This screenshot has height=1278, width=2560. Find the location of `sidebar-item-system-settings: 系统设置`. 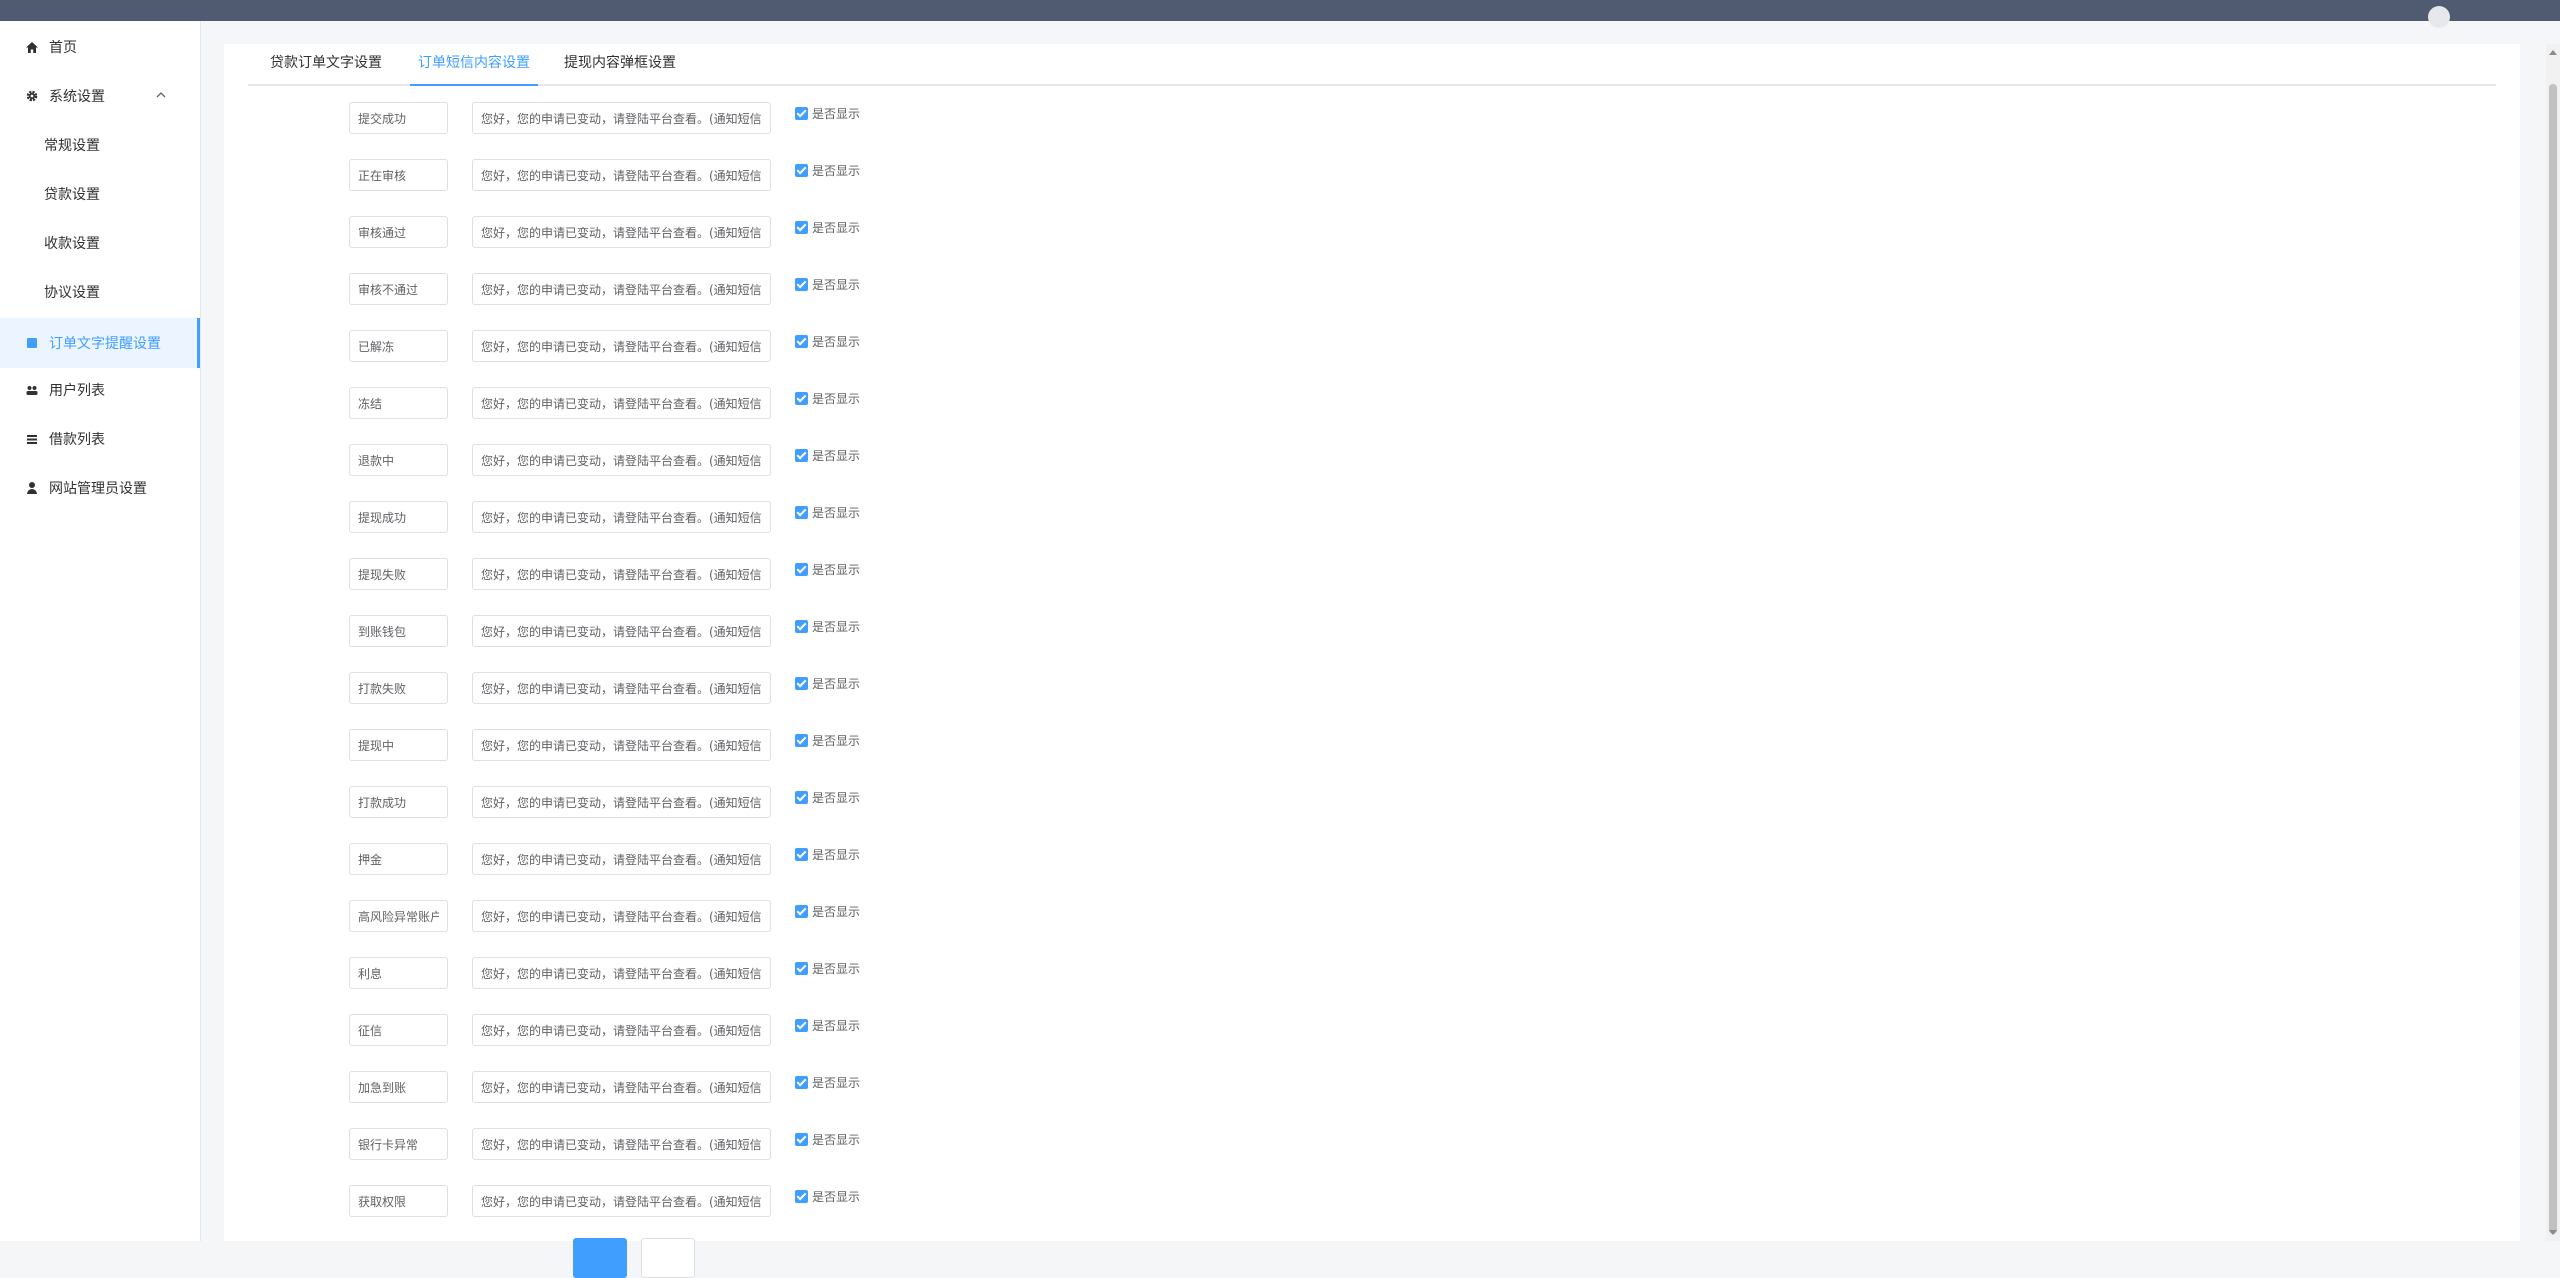

sidebar-item-system-settings: 系统设置 is located at coordinates (100, 96).